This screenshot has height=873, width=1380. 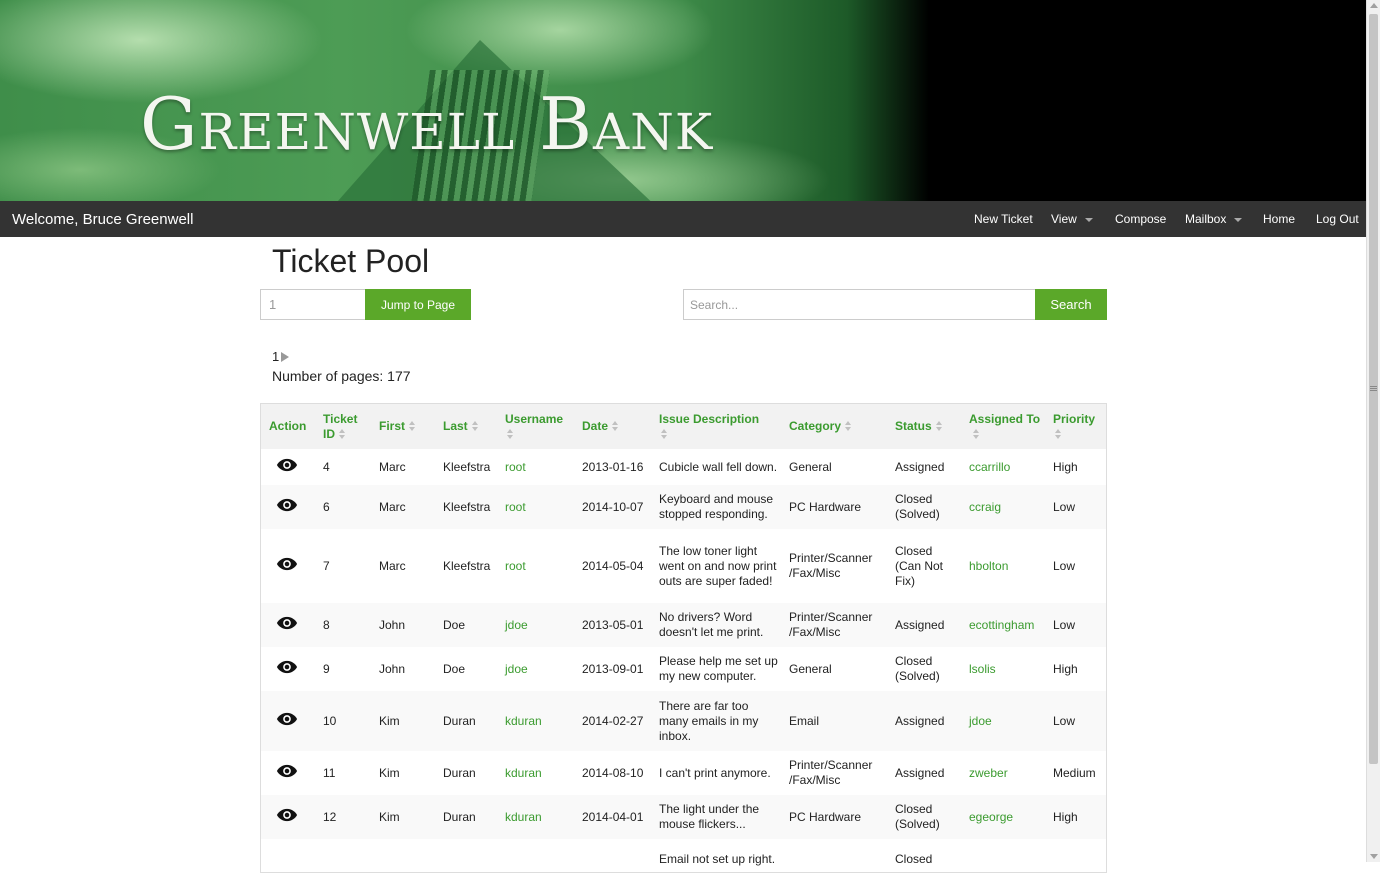 What do you see at coordinates (288, 426) in the screenshot?
I see `col-action-label: Action` at bounding box center [288, 426].